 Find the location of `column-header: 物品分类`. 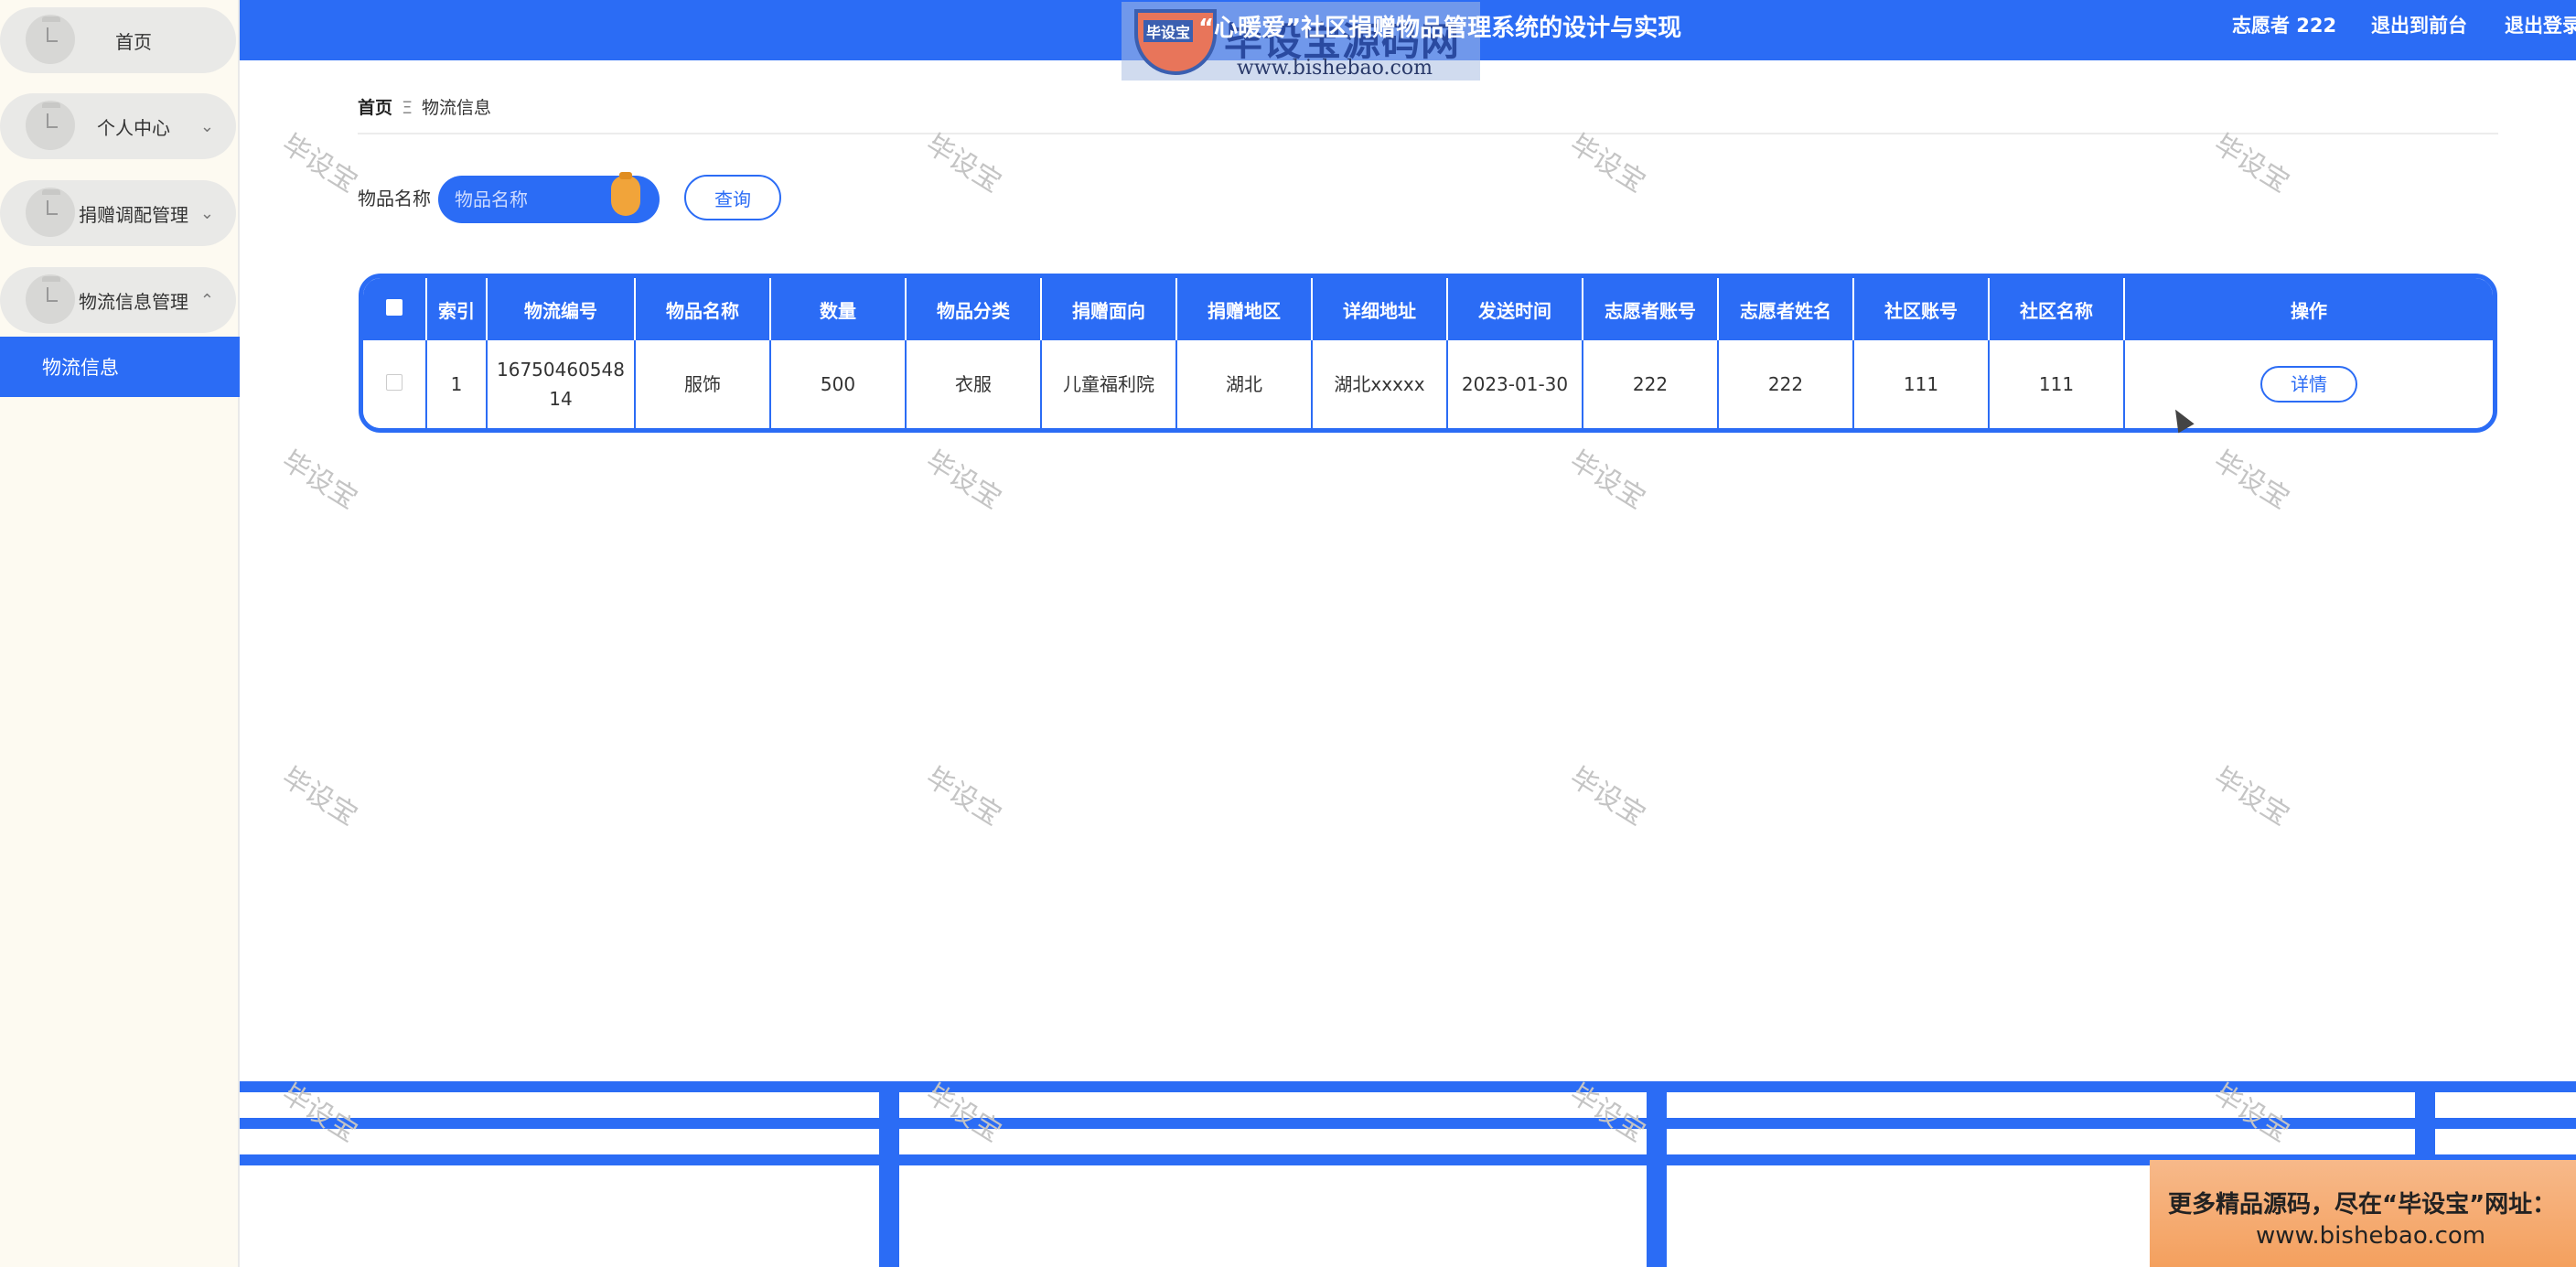

column-header: 物品分类 is located at coordinates (974, 309).